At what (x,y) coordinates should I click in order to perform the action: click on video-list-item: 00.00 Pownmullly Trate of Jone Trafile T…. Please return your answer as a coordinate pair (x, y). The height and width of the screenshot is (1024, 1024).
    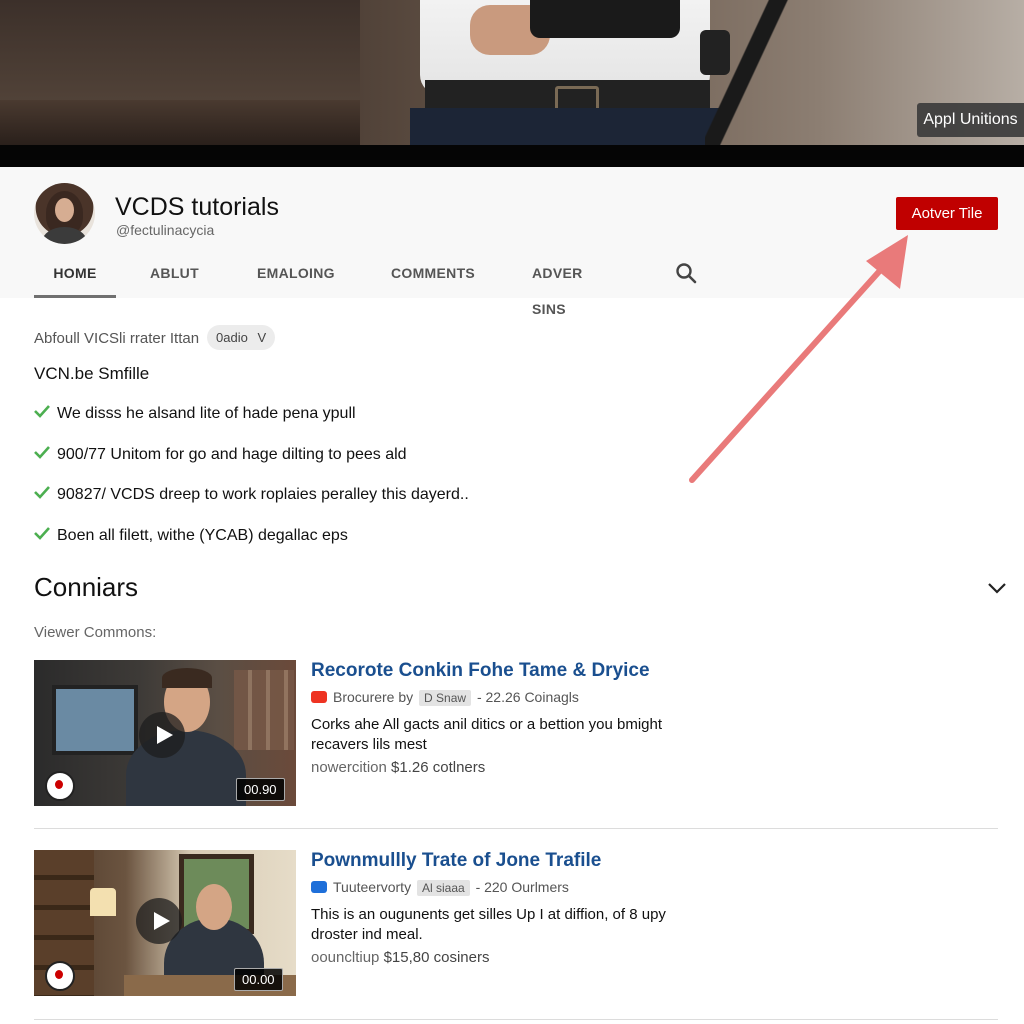
    Looking at the image, I should click on (519, 923).